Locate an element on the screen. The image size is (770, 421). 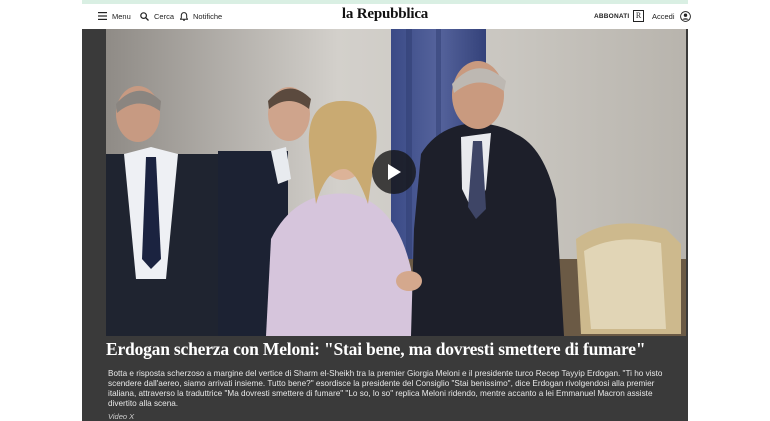
play-button is located at coordinates (394, 172).